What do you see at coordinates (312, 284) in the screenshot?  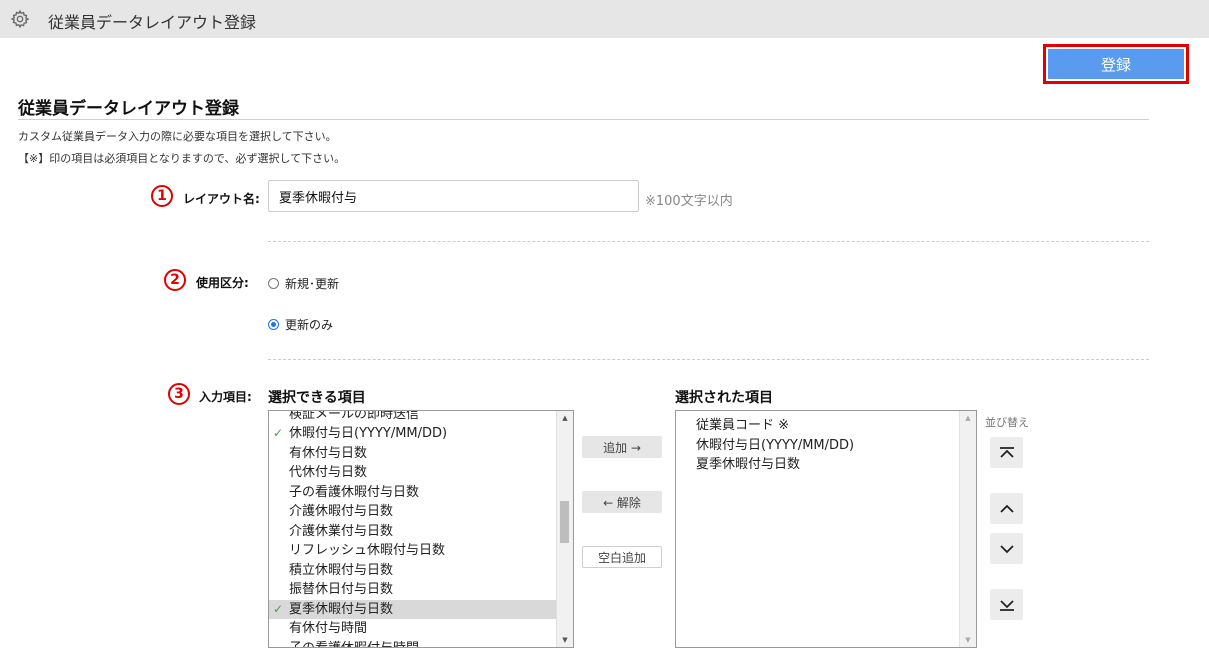 I see `usage-option-label: 新規･更新` at bounding box center [312, 284].